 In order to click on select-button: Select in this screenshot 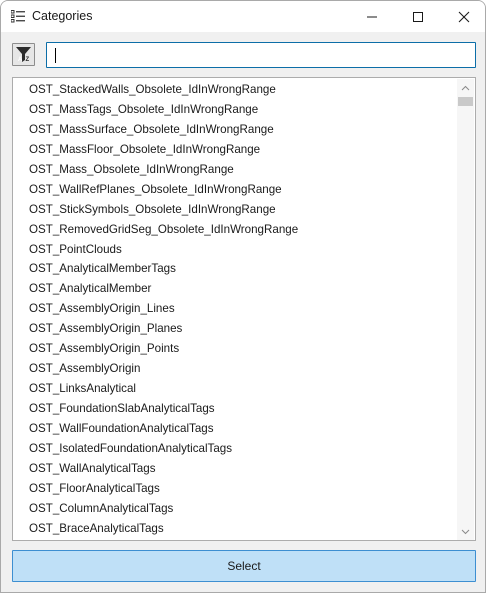, I will do `click(244, 566)`.